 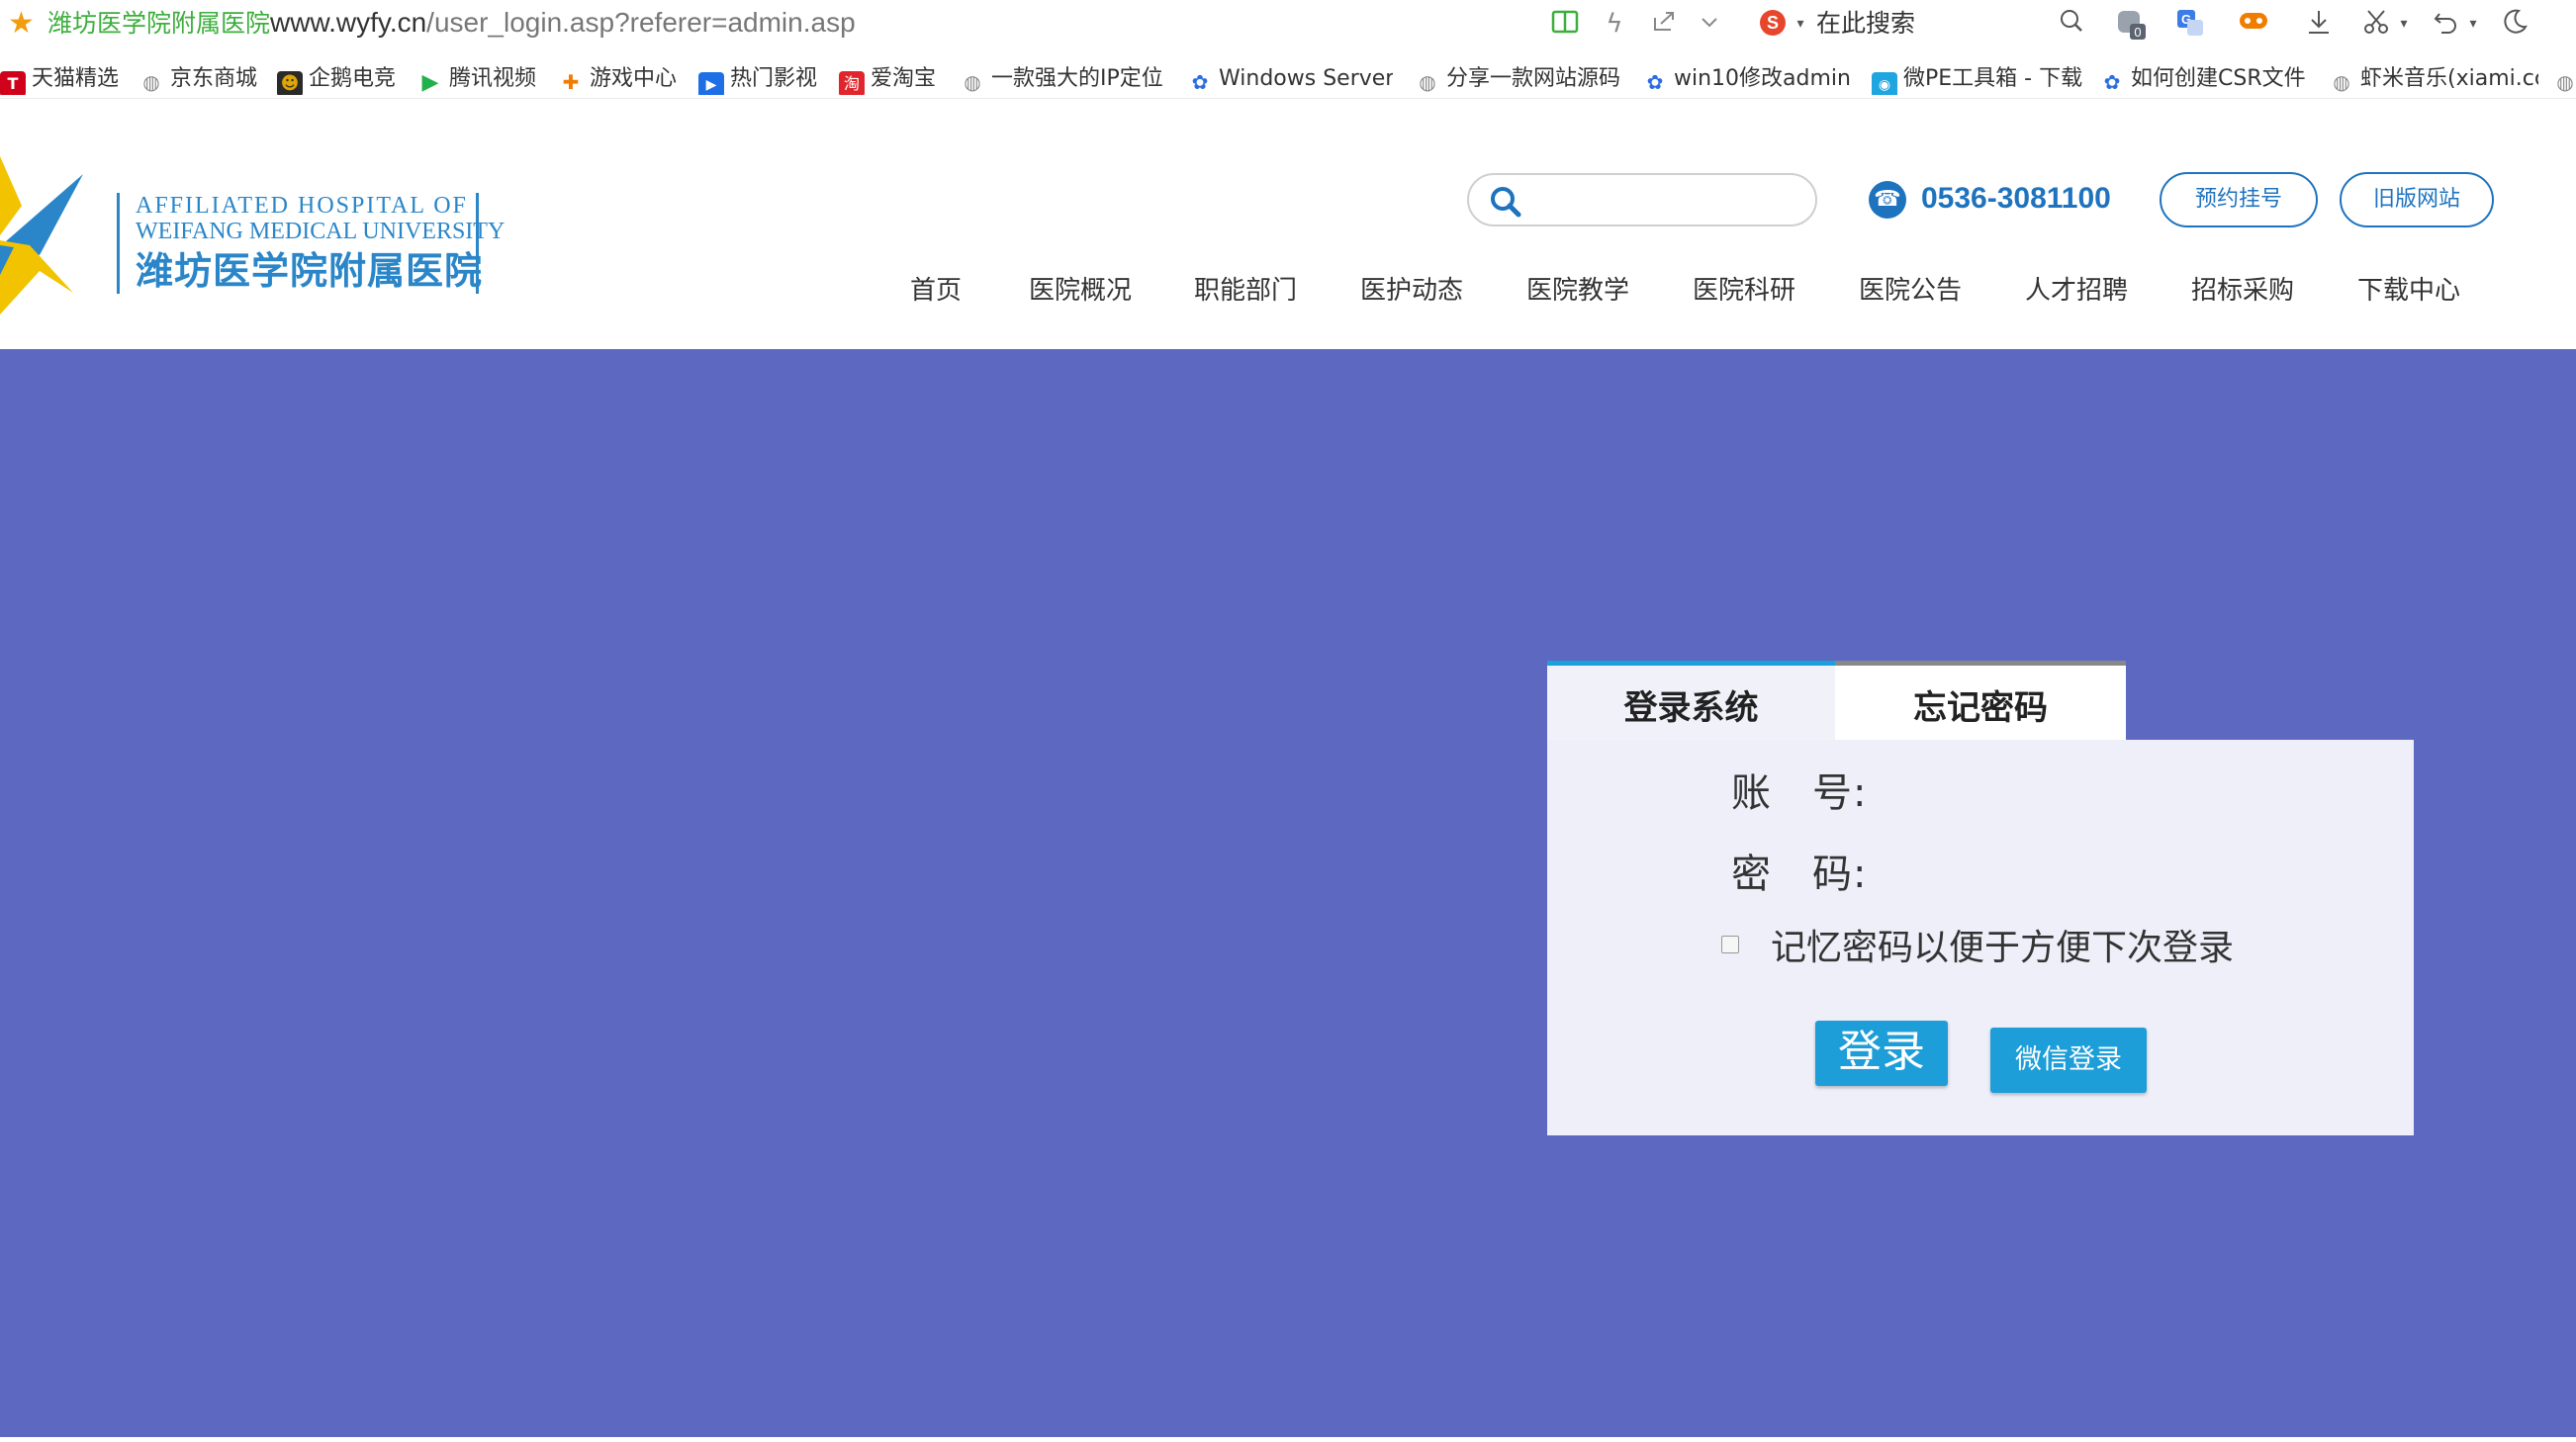 I want to click on site-search-box, so click(x=1642, y=199).